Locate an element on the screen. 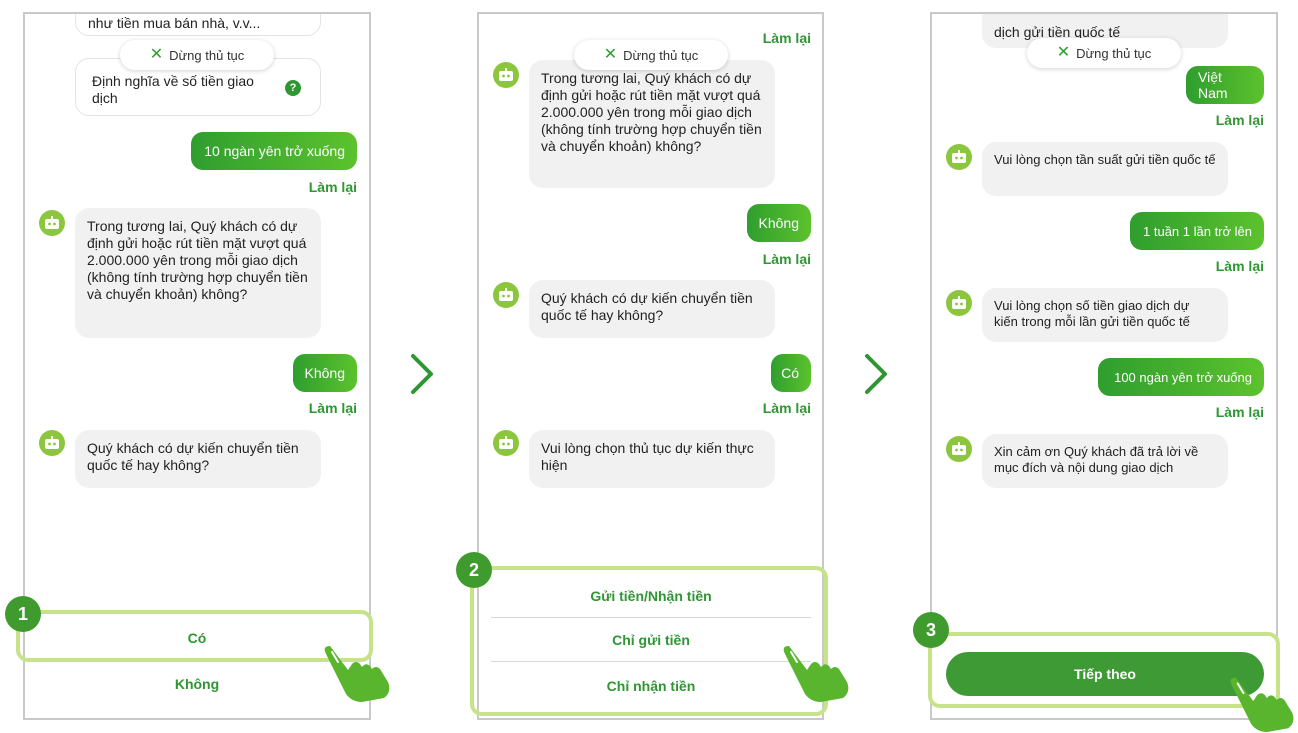  step-badge: 1 is located at coordinates (23, 614).